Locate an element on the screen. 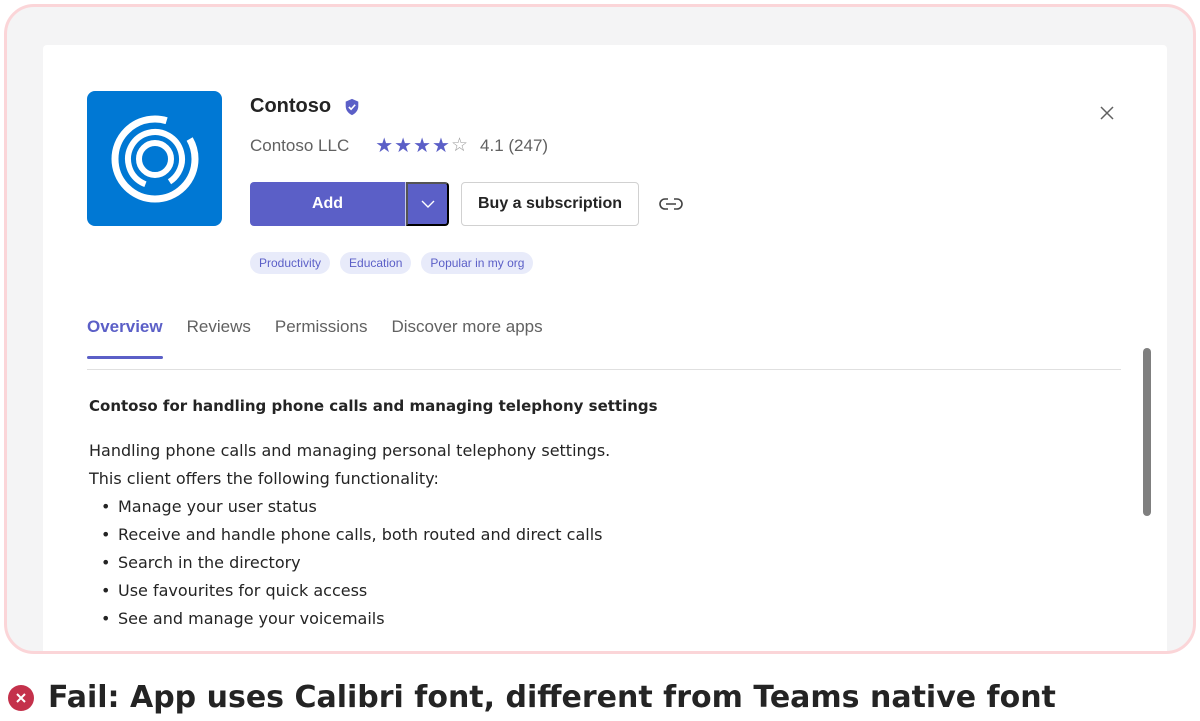 This screenshot has height=721, width=1200. add-options-dropdown-button is located at coordinates (427, 204).